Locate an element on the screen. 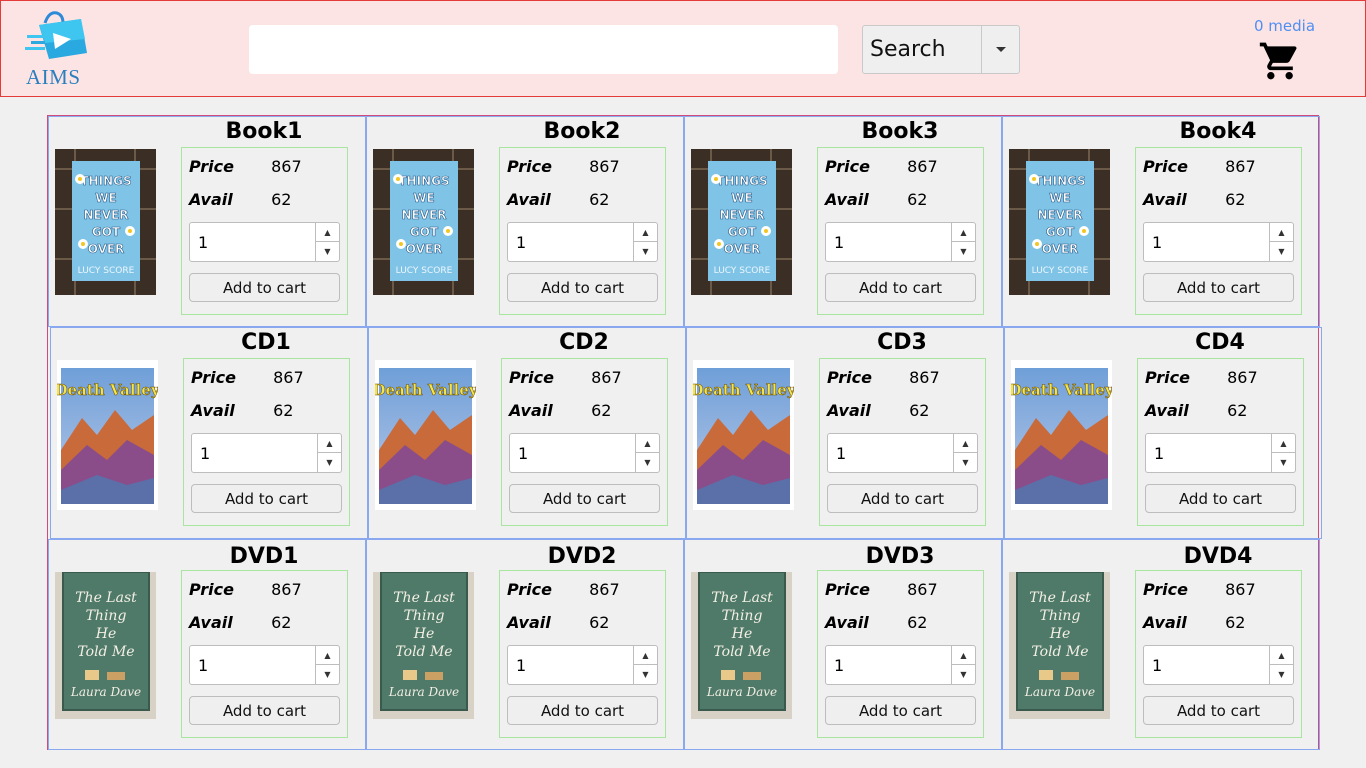  svg-text: THINGS is located at coordinates (741, 181).